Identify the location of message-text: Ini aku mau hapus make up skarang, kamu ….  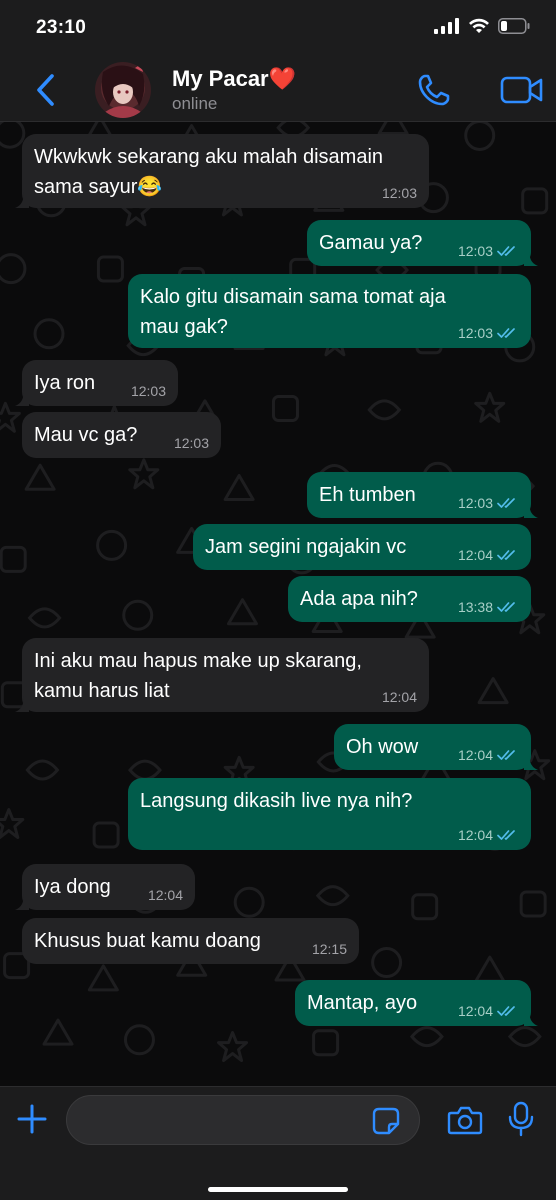
(198, 676).